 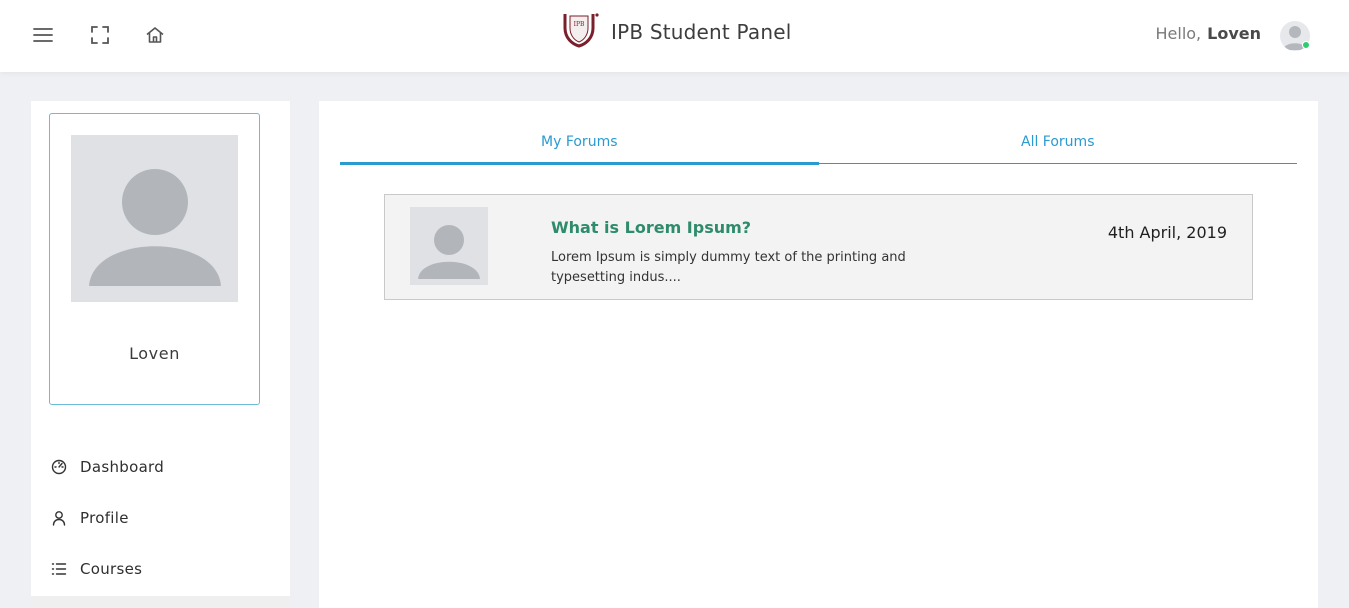 What do you see at coordinates (154, 353) in the screenshot?
I see `profile-name: Loven` at bounding box center [154, 353].